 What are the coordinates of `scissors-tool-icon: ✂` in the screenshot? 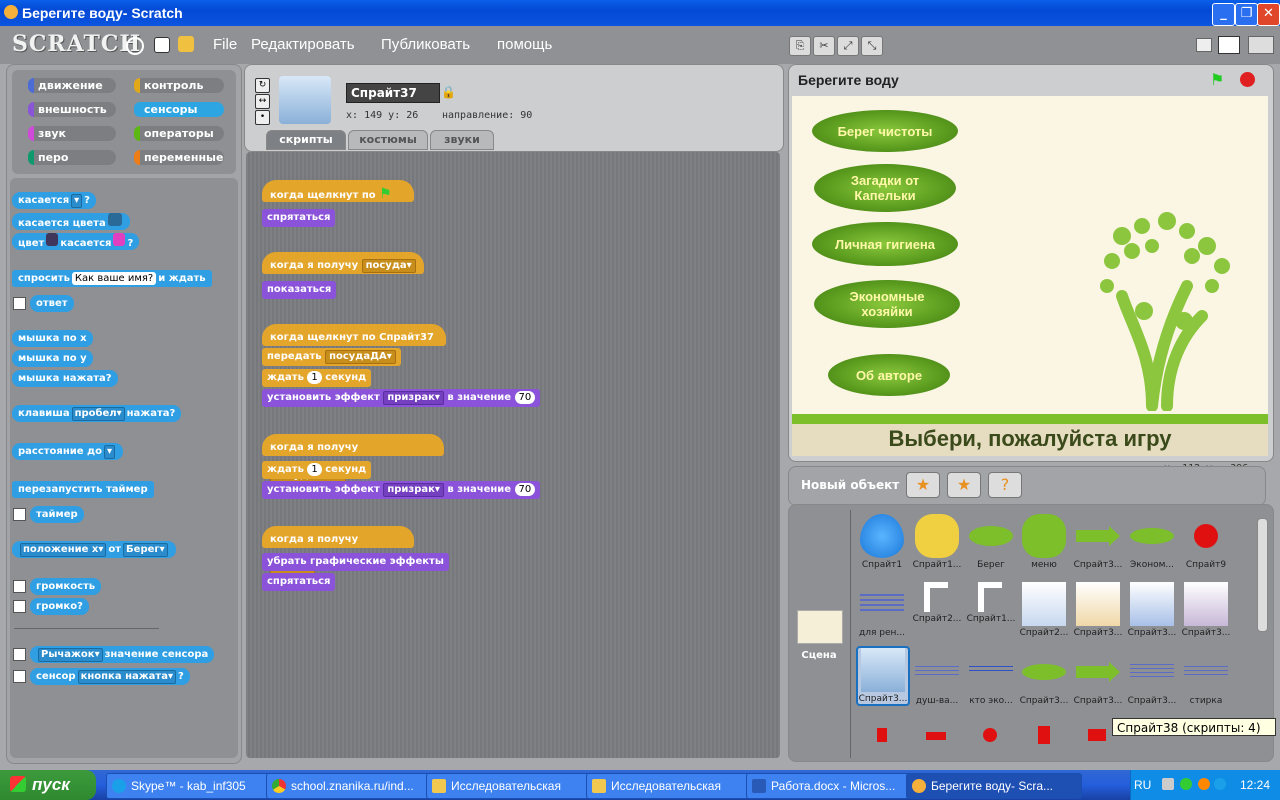 It's located at (824, 46).